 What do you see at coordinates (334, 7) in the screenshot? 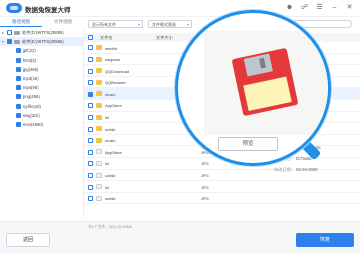
I see `minimize-icon: –` at bounding box center [334, 7].